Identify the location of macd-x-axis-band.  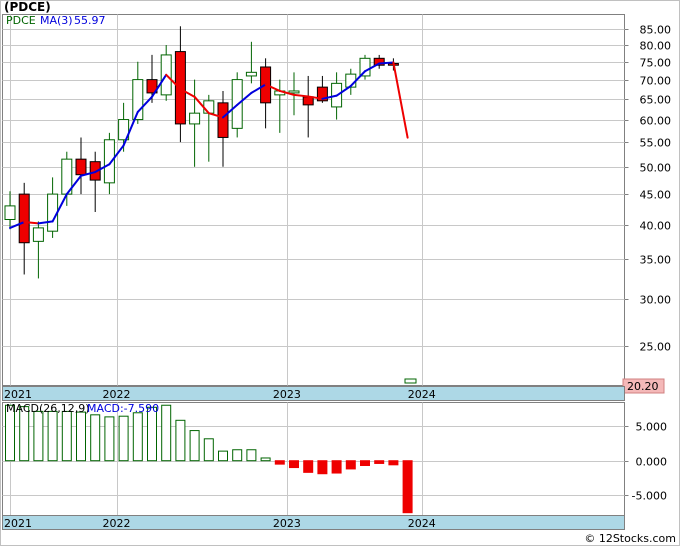
(313, 522).